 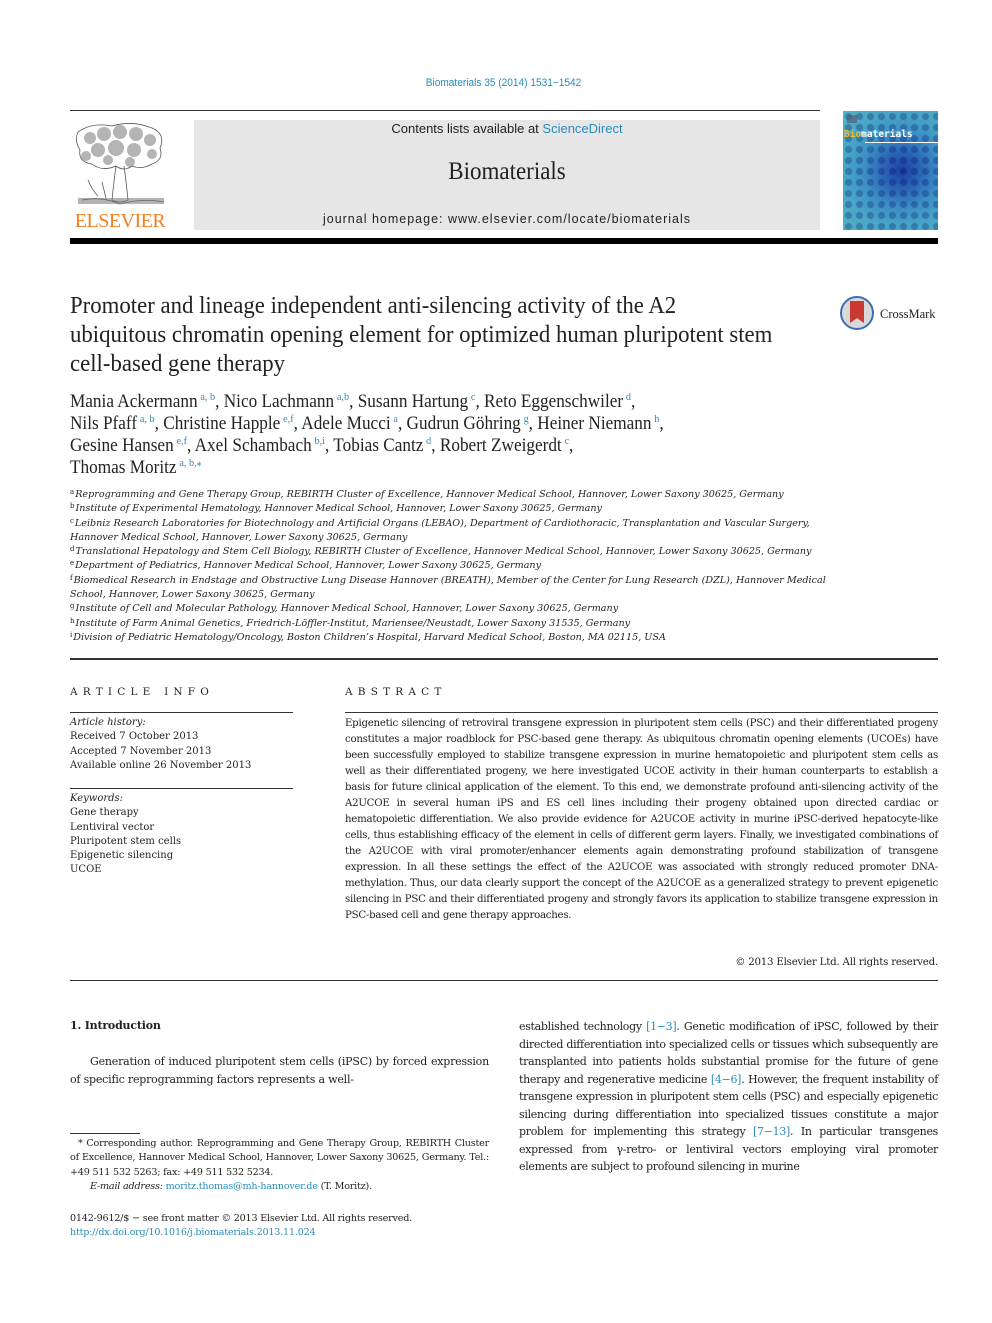 What do you see at coordinates (504, 980) in the screenshot?
I see `abstract-bottom-rule` at bounding box center [504, 980].